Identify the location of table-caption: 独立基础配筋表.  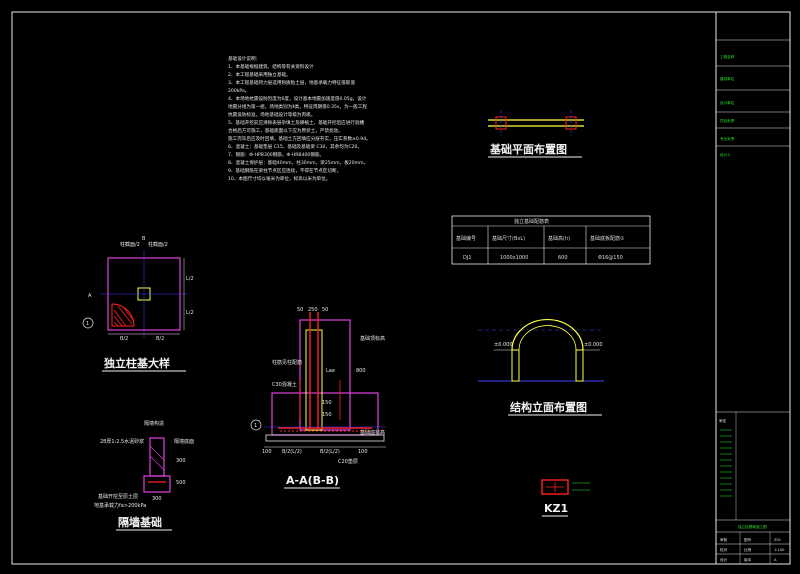
(531, 221).